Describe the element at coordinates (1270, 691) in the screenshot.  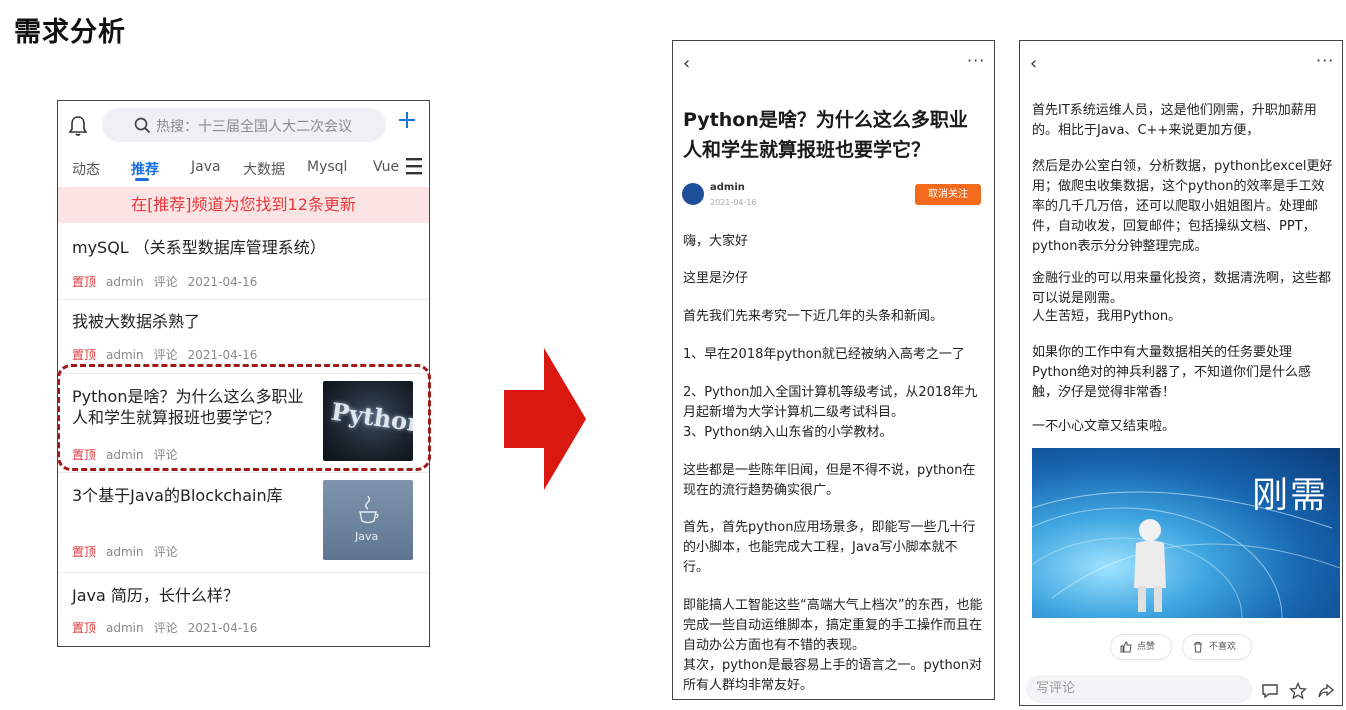
I see `comment-icon` at that location.